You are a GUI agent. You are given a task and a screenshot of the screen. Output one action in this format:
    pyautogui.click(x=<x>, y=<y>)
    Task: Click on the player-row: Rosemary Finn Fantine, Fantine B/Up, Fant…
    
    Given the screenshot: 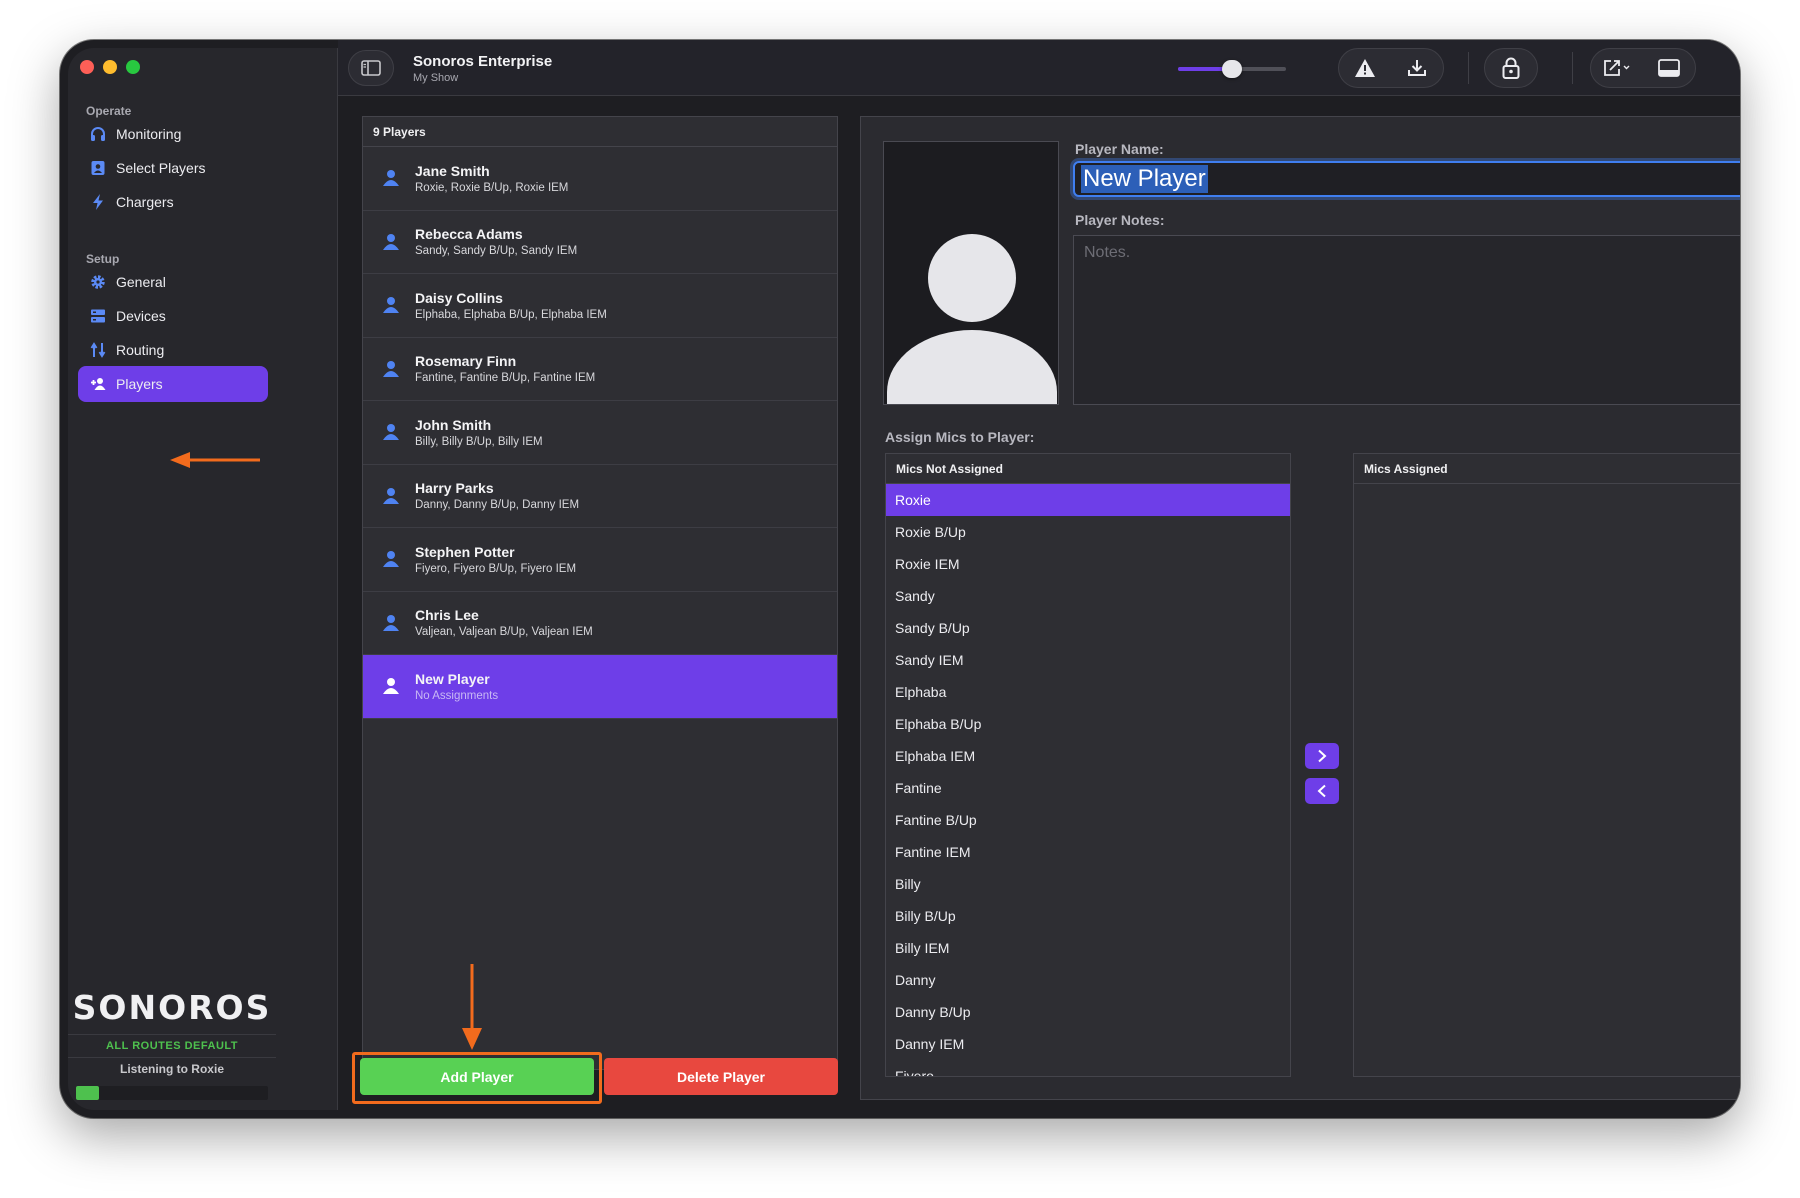 What is the action you would take?
    pyautogui.click(x=600, y=369)
    